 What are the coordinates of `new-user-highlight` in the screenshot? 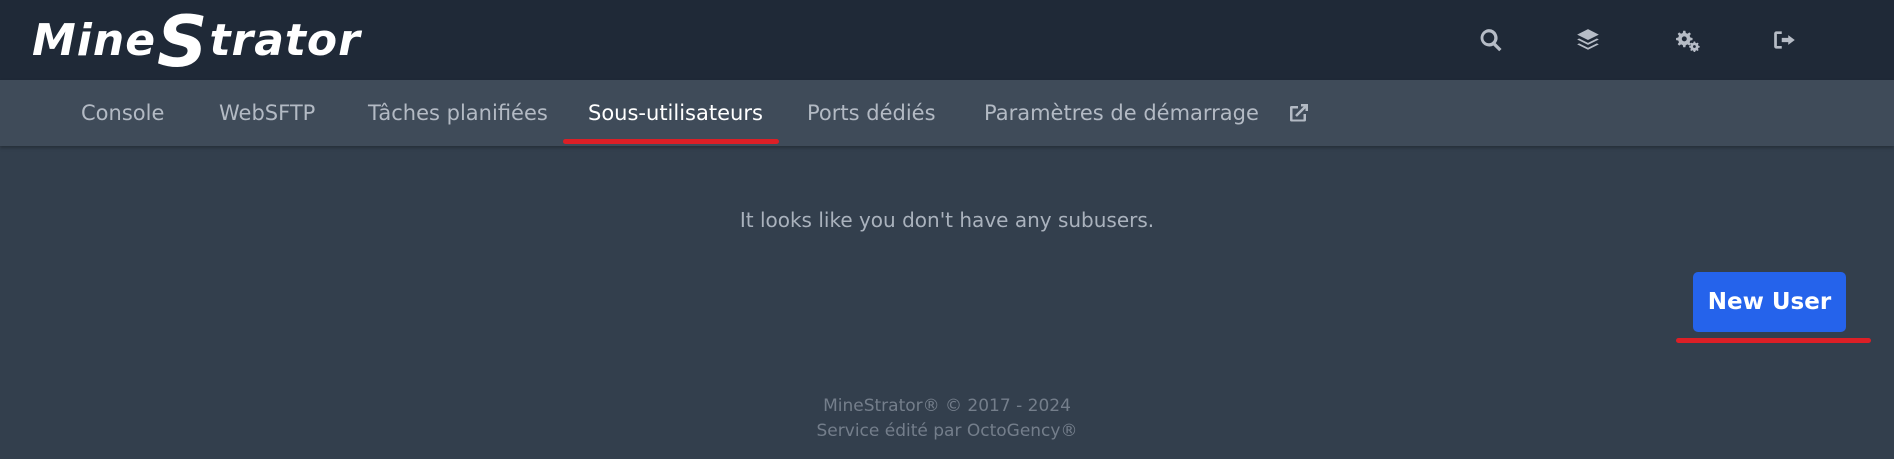 It's located at (1773, 340).